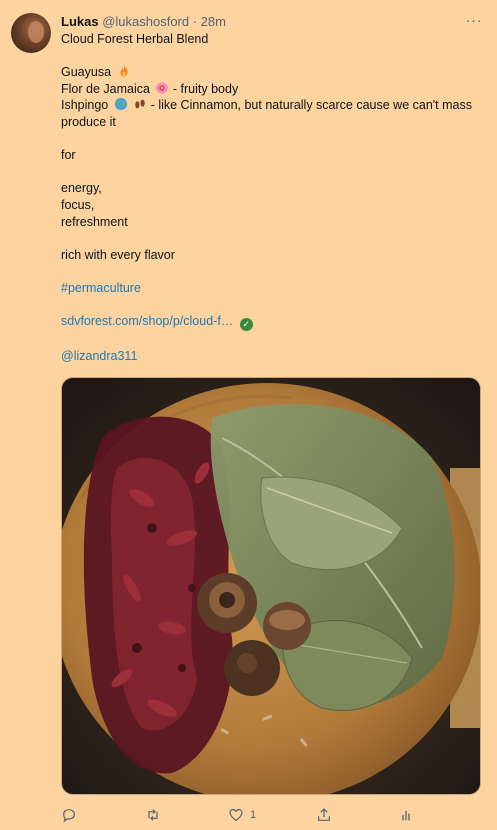 The image size is (497, 830). Describe the element at coordinates (253, 815) in the screenshot. I see `like-count: 1` at that location.